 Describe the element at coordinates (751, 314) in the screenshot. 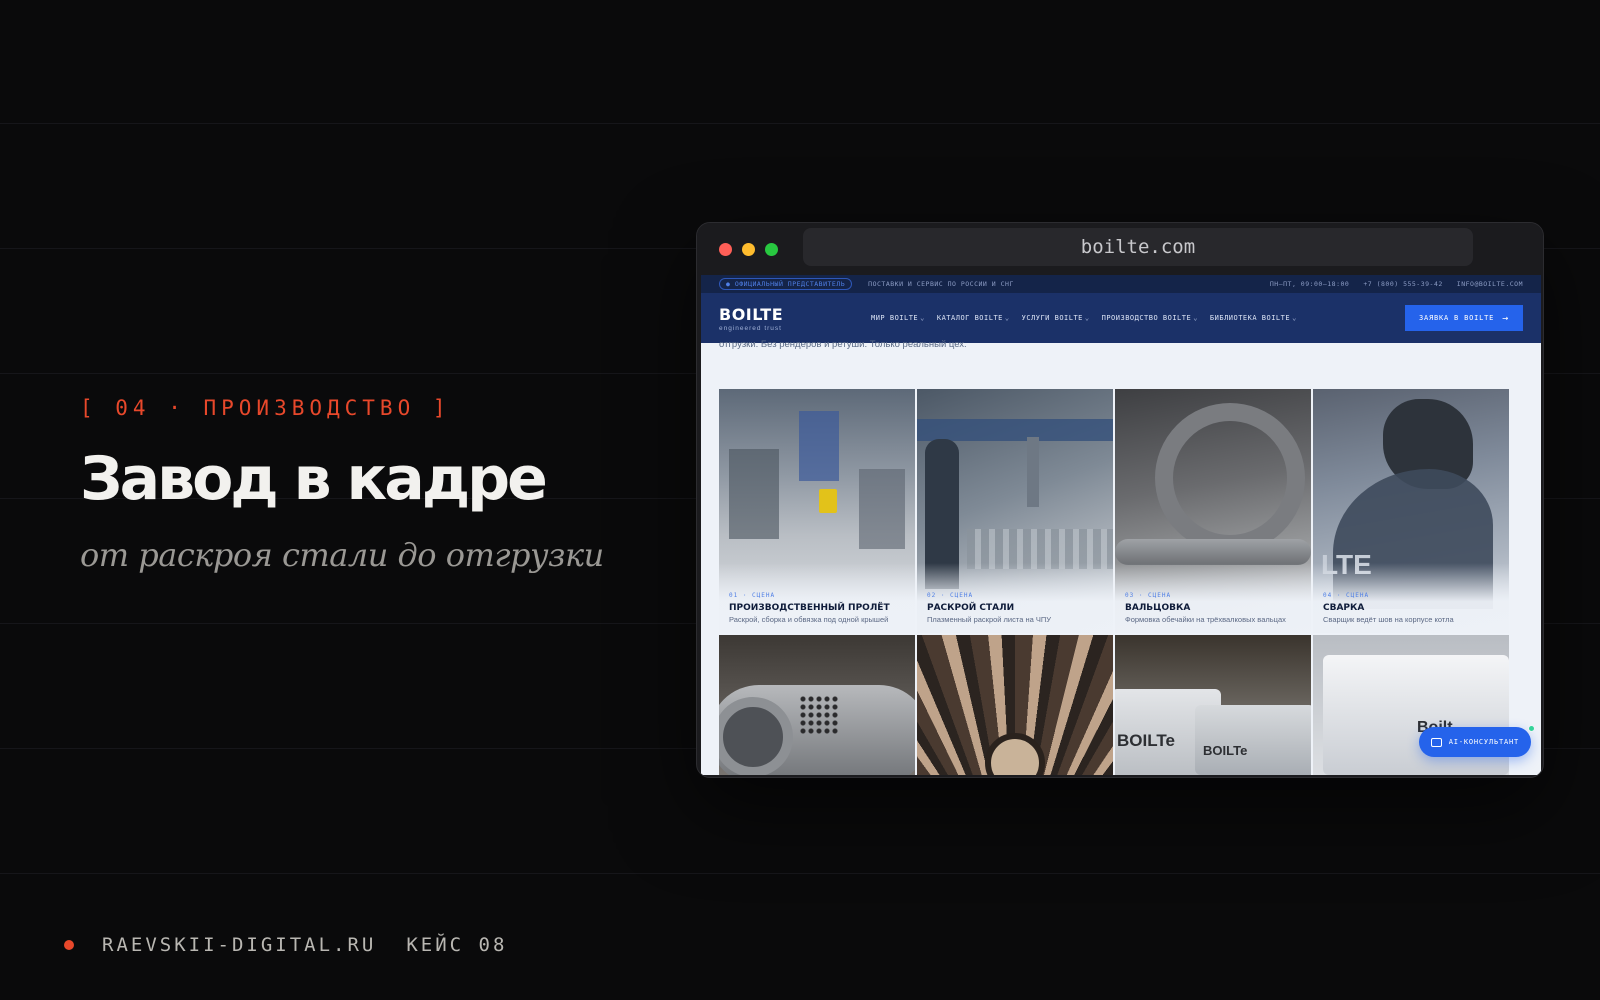

I see `logo-name: BOILTE` at that location.